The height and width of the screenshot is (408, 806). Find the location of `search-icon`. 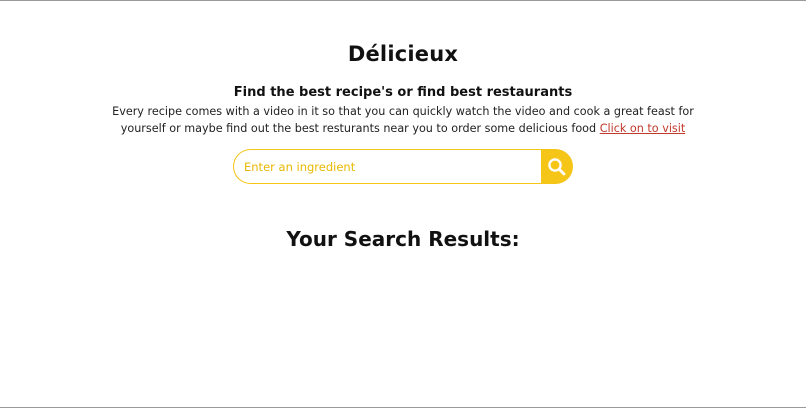

search-icon is located at coordinates (557, 167).